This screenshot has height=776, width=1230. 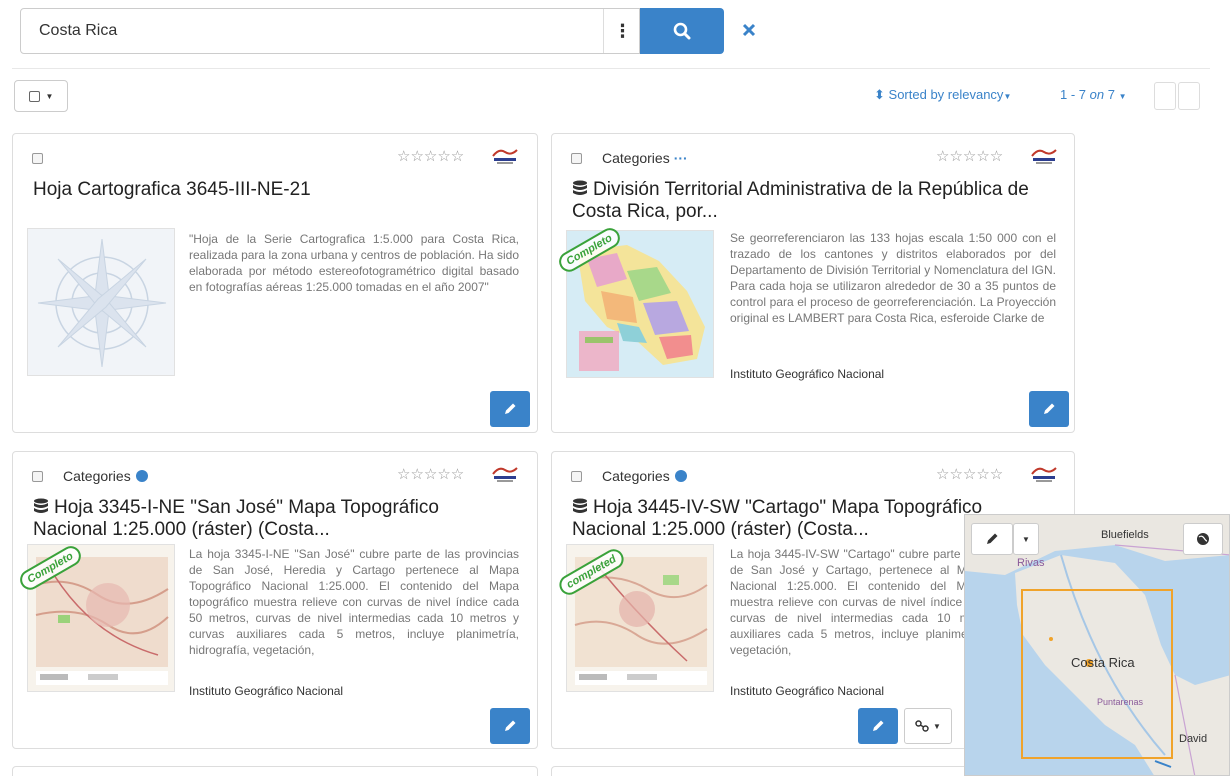 I want to click on map-label-rivas: Rivas, so click(x=1031, y=563).